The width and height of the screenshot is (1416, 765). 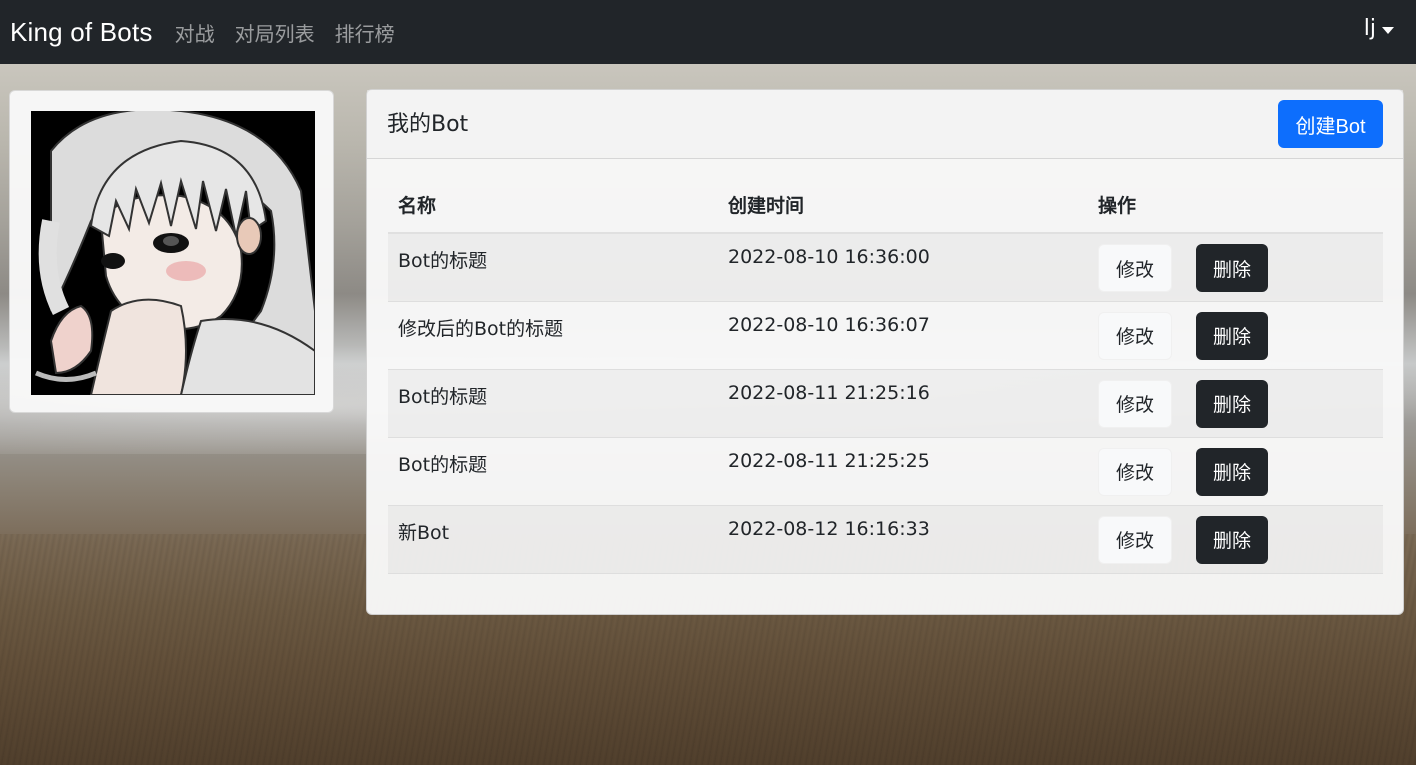 What do you see at coordinates (553, 539) in the screenshot?
I see `bot-name: 新Bot` at bounding box center [553, 539].